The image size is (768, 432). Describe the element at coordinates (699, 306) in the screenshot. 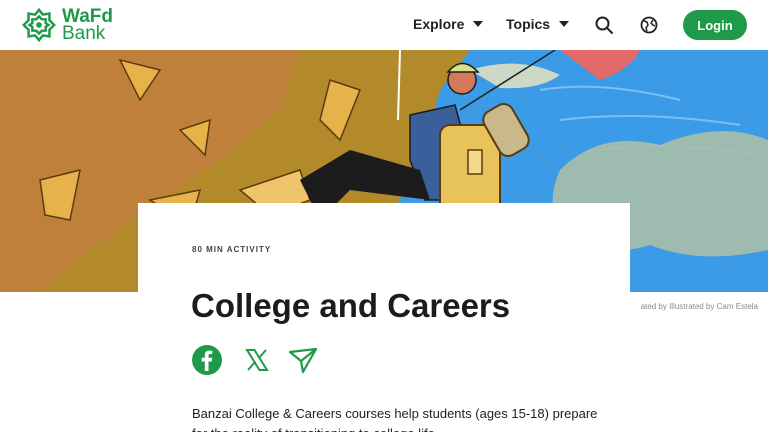

I see `image-credit: ated by Illustrated by Cam Estela` at that location.